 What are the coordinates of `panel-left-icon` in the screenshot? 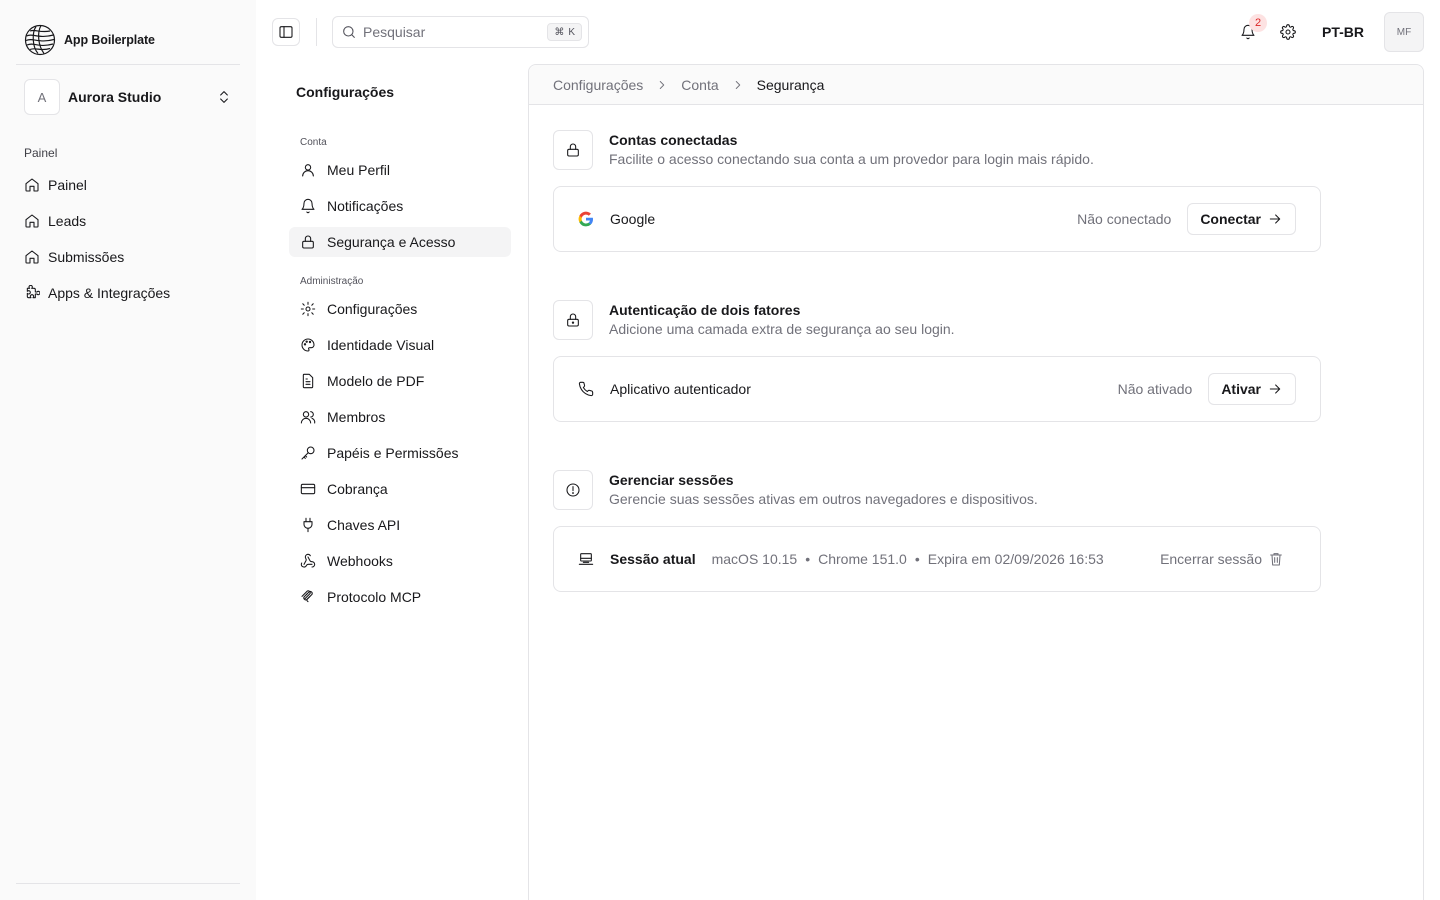 It's located at (286, 32).